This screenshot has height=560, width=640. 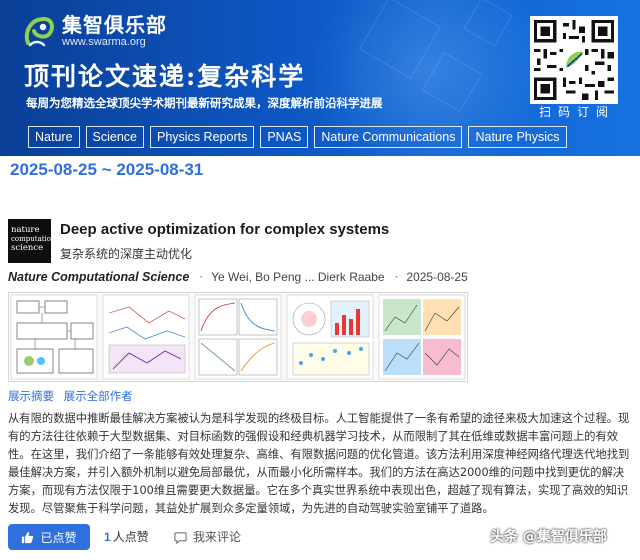 What do you see at coordinates (202, 137) in the screenshot?
I see `journal-tab-physics-reports: Physics Reports` at bounding box center [202, 137].